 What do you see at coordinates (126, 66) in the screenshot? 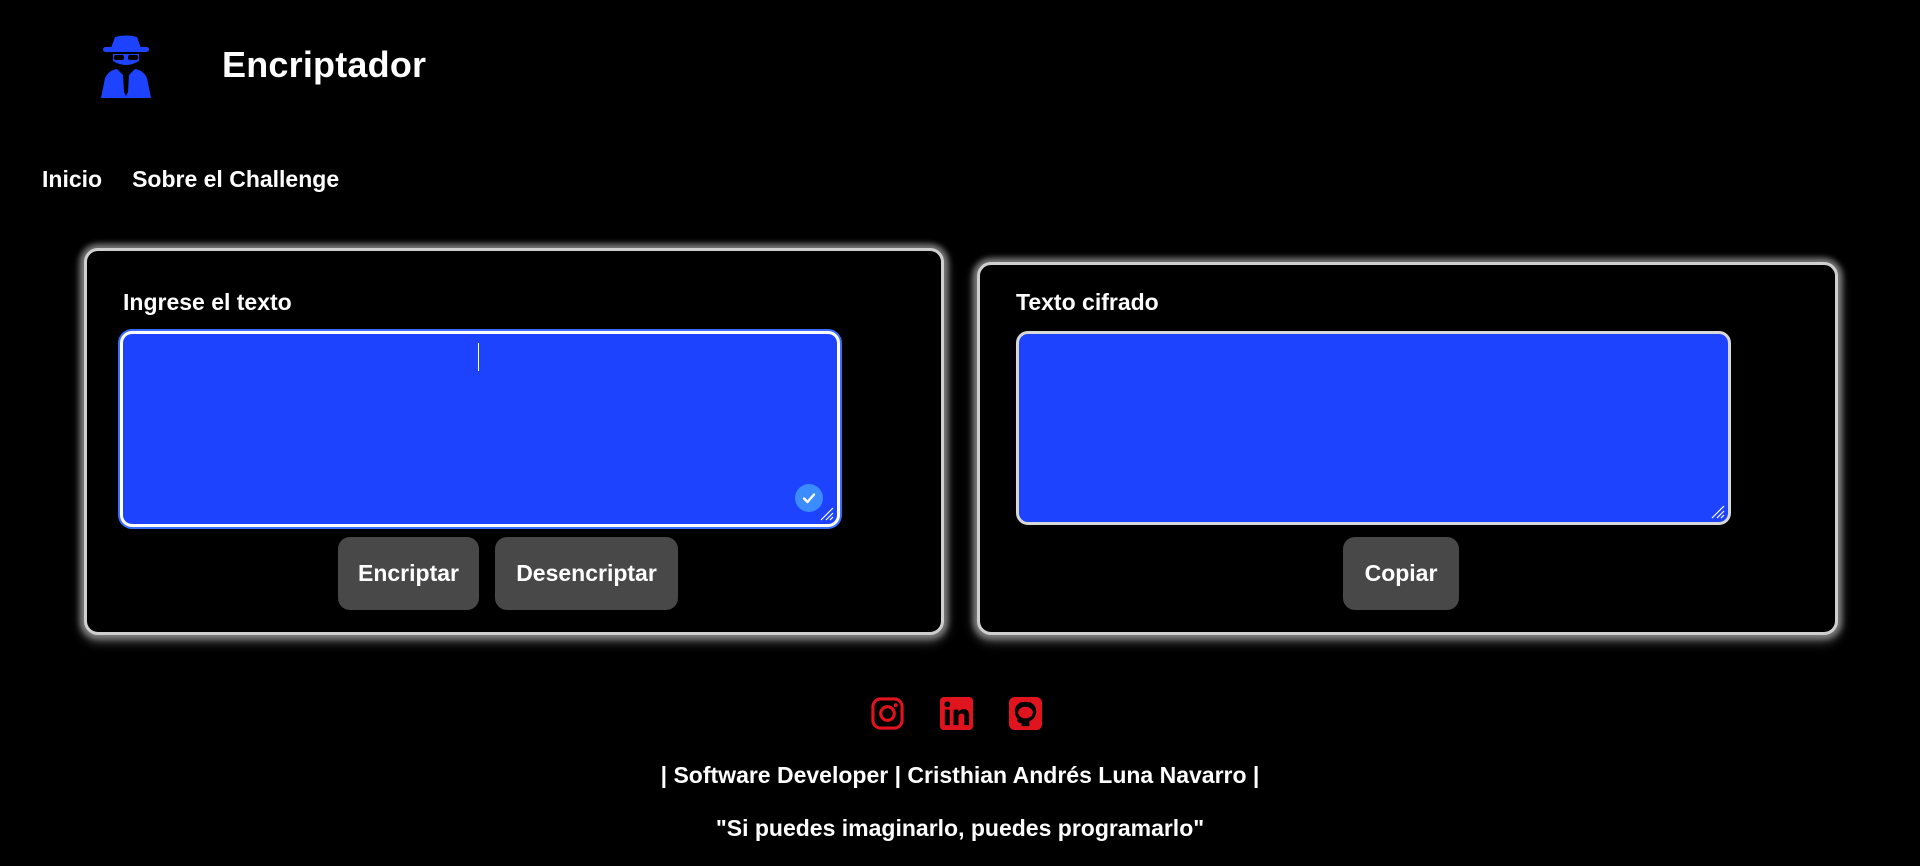
I see `spy-agent-icon` at bounding box center [126, 66].